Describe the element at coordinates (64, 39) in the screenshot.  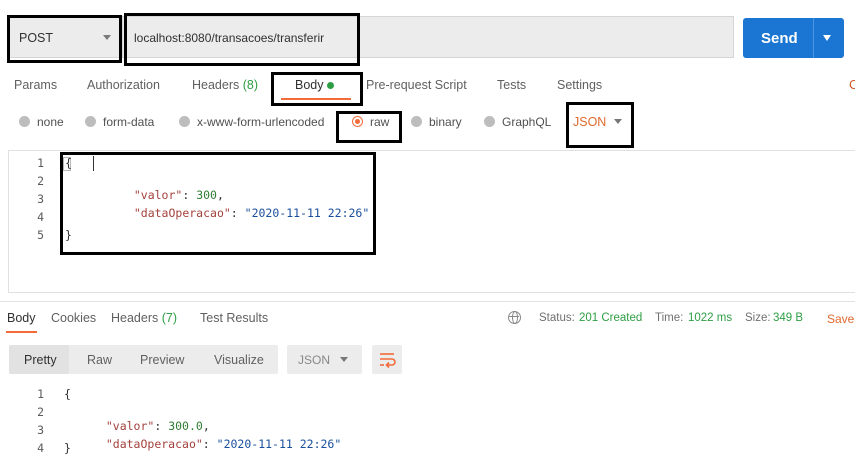
I see `highlight-frame-method` at that location.